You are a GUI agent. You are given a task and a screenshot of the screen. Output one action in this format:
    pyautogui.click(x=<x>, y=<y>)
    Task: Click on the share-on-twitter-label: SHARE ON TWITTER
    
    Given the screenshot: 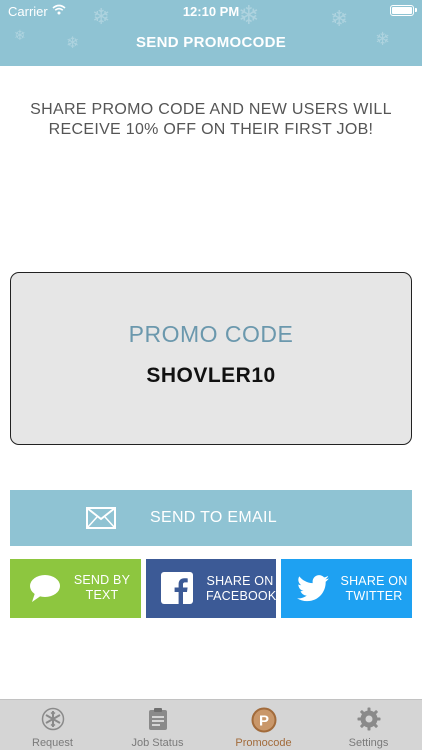 What is the action you would take?
    pyautogui.click(x=374, y=589)
    